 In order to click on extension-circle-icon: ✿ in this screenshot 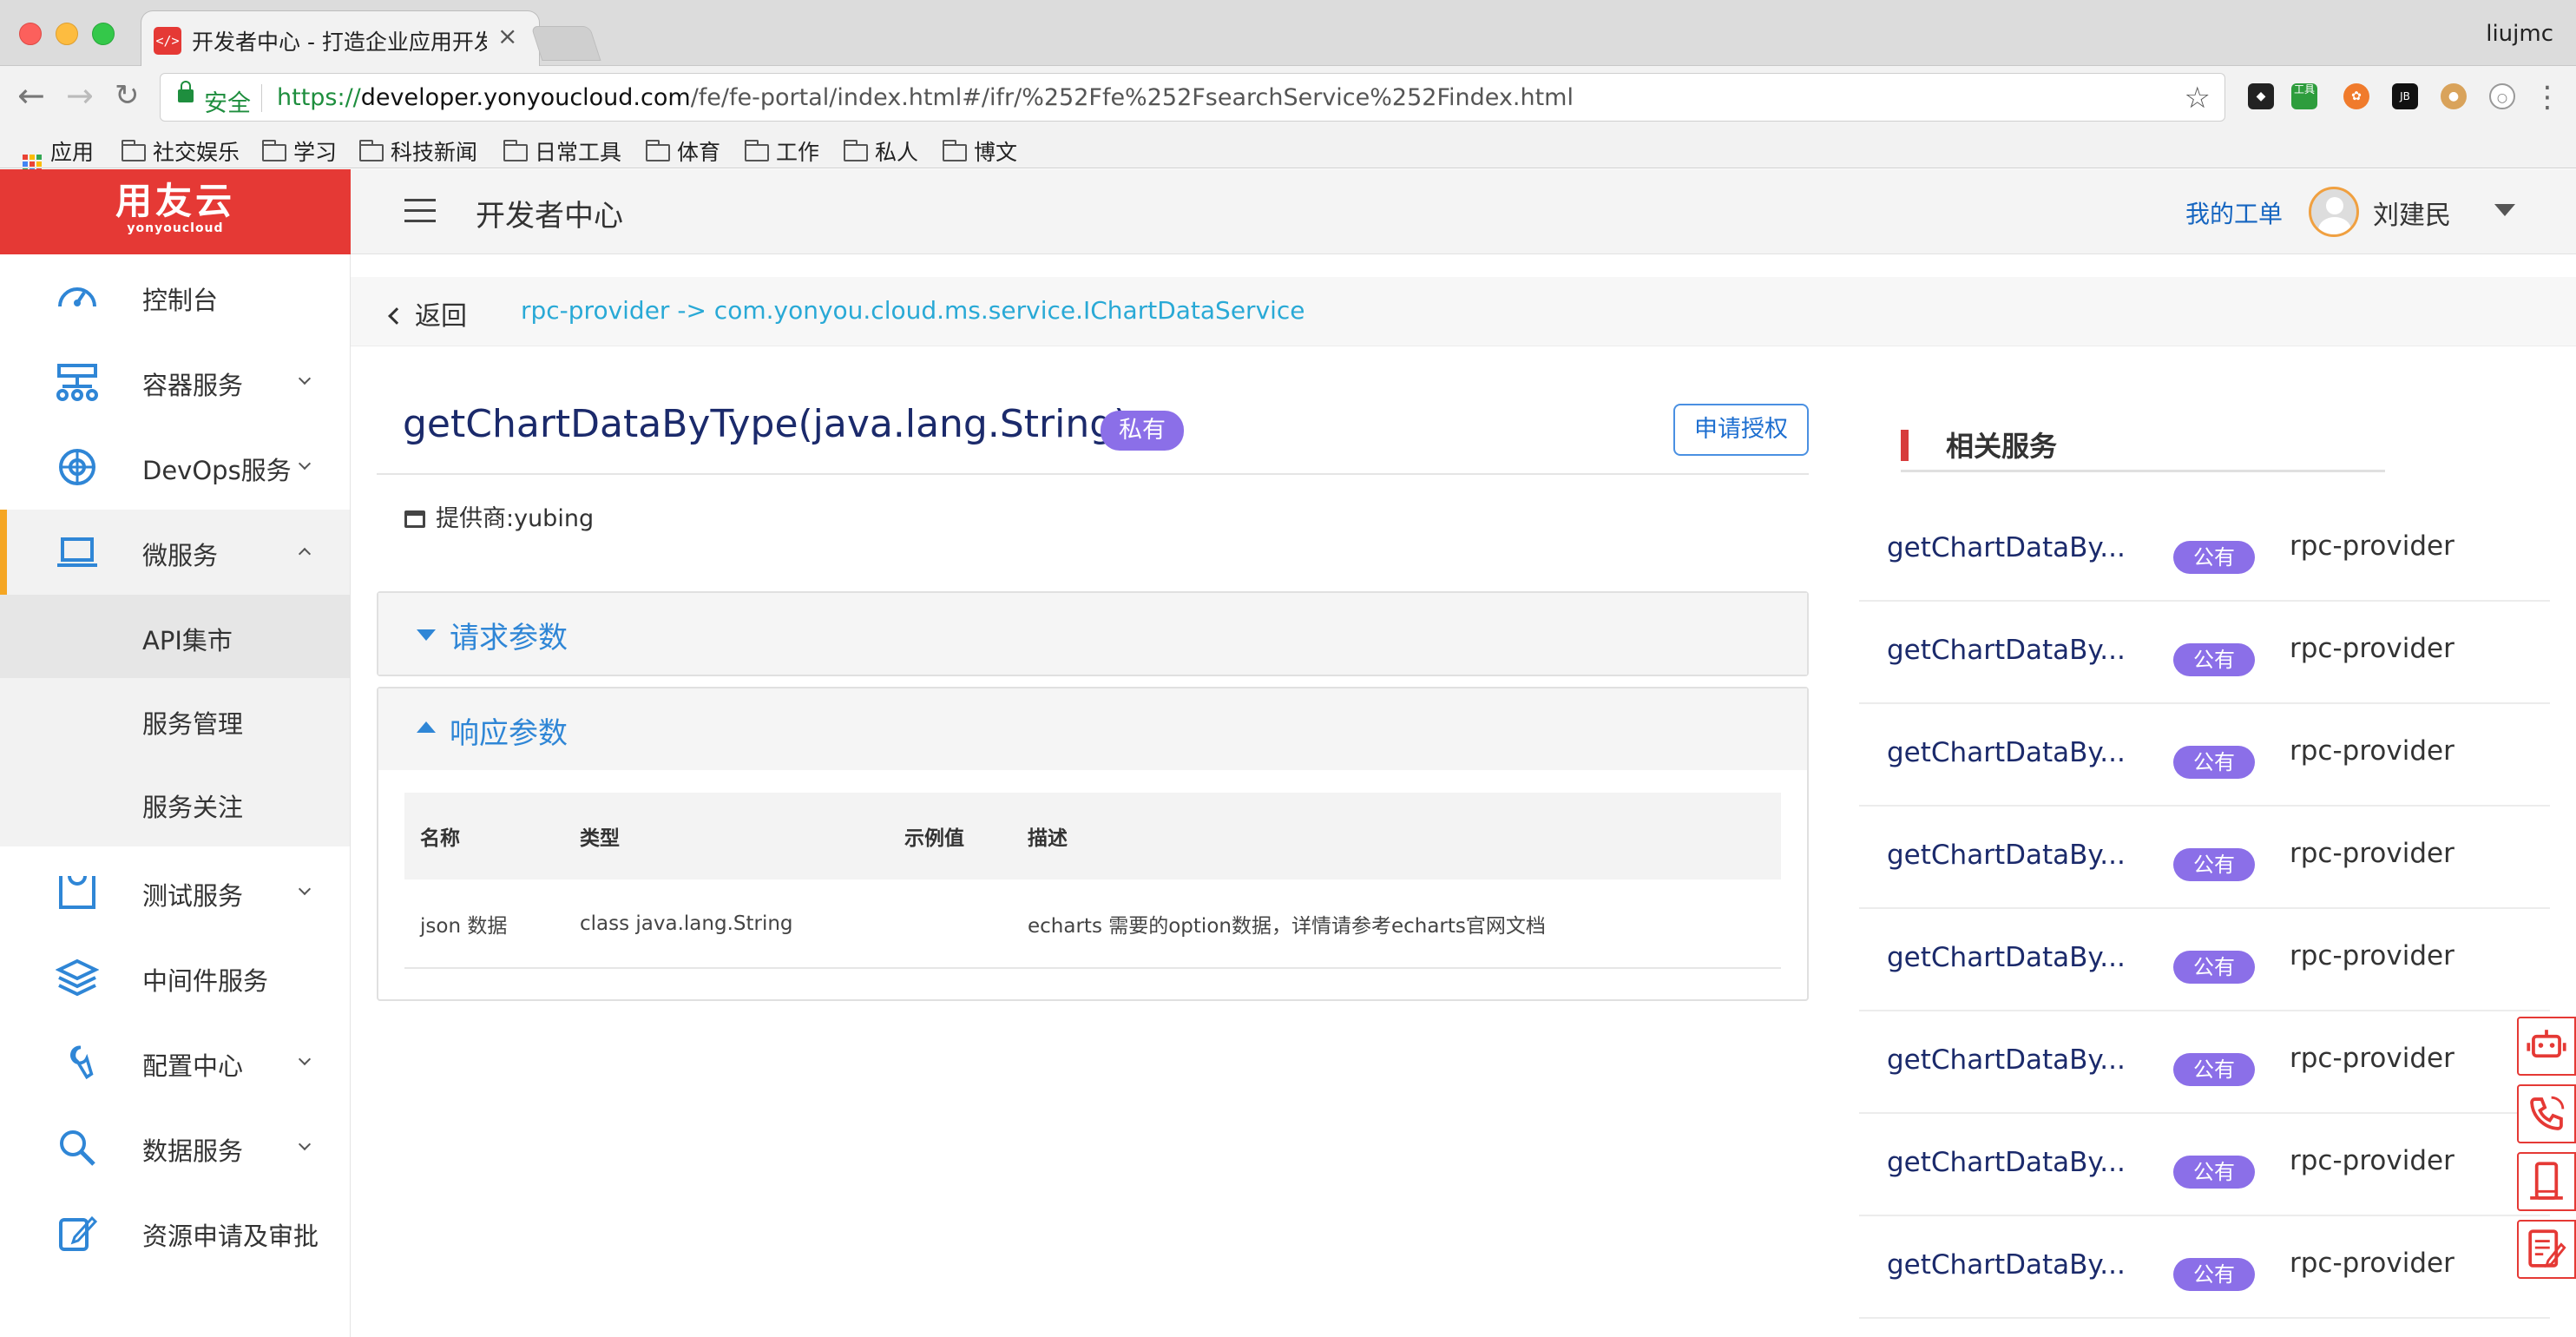, I will do `click(2356, 96)`.